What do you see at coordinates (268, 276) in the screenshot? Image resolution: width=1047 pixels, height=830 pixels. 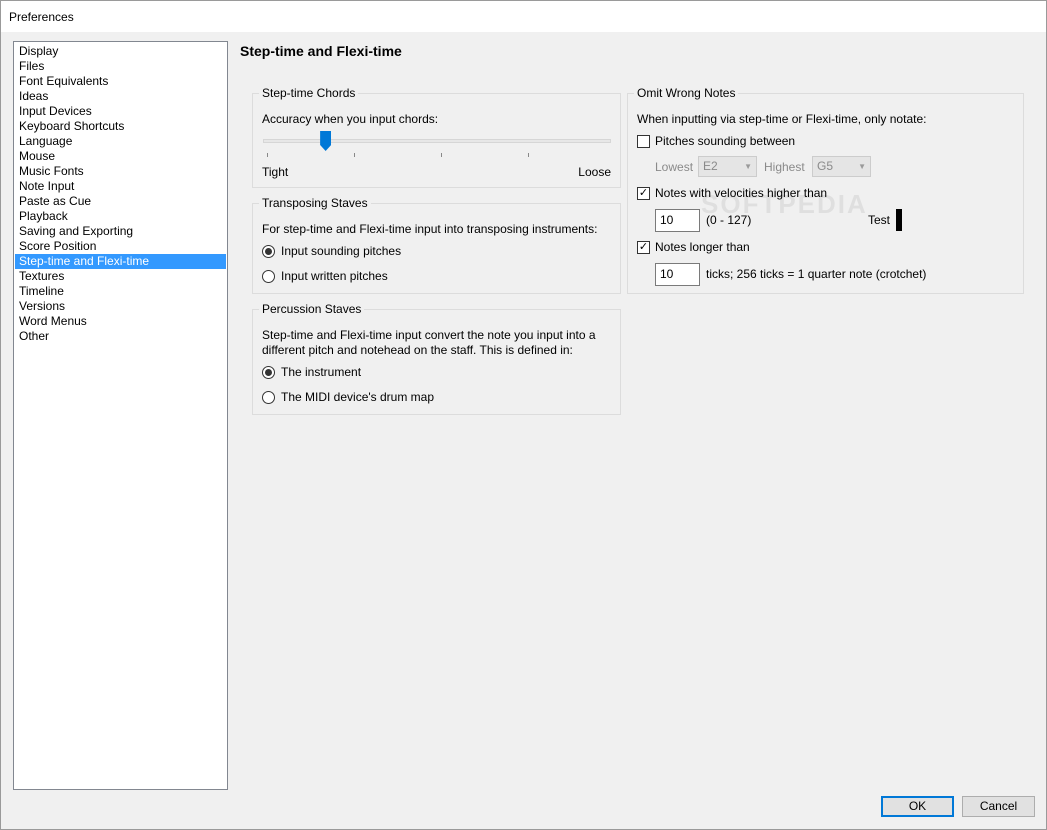 I see `input-written-pitches-radio` at bounding box center [268, 276].